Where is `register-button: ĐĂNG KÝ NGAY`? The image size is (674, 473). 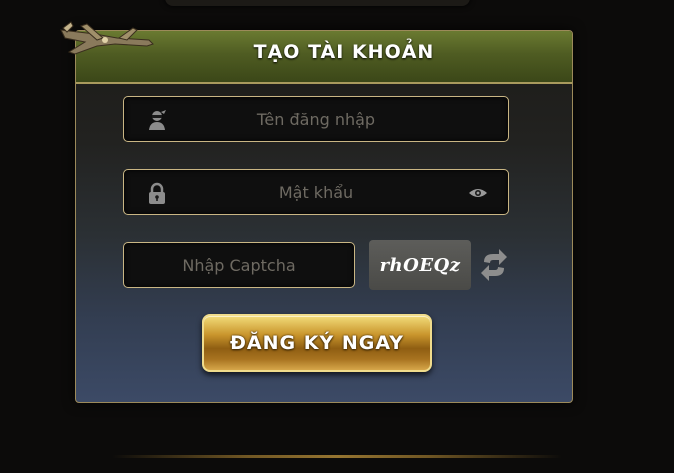 register-button: ĐĂNG KÝ NGAY is located at coordinates (317, 343).